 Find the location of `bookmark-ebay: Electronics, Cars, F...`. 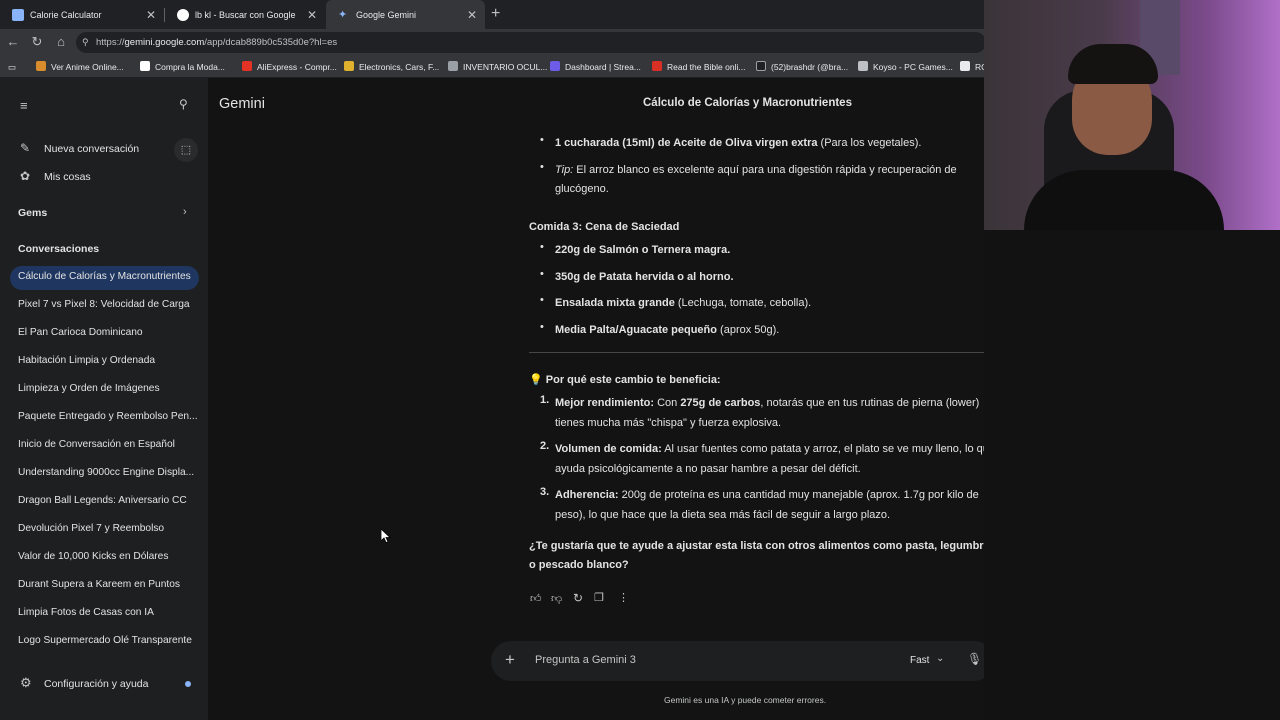

bookmark-ebay: Electronics, Cars, F... is located at coordinates (391, 67).